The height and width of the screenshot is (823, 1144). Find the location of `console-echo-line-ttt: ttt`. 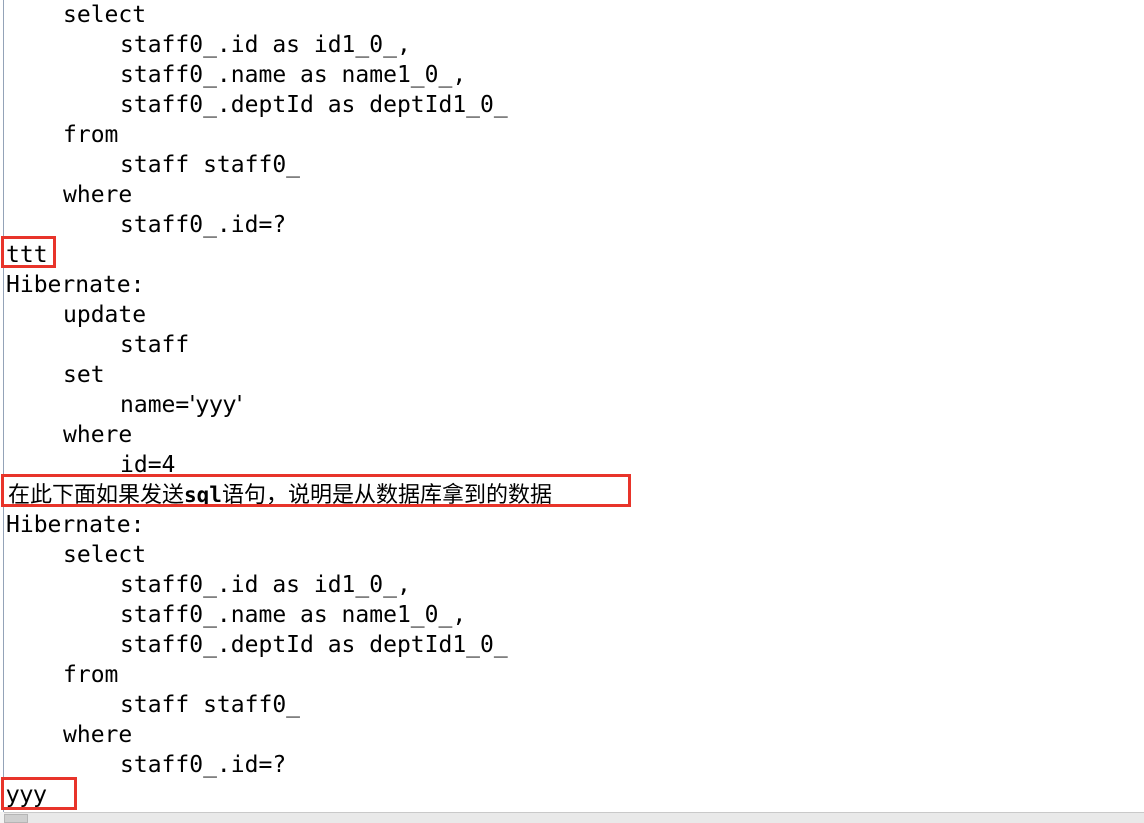

console-echo-line-ttt: ttt is located at coordinates (27, 255).